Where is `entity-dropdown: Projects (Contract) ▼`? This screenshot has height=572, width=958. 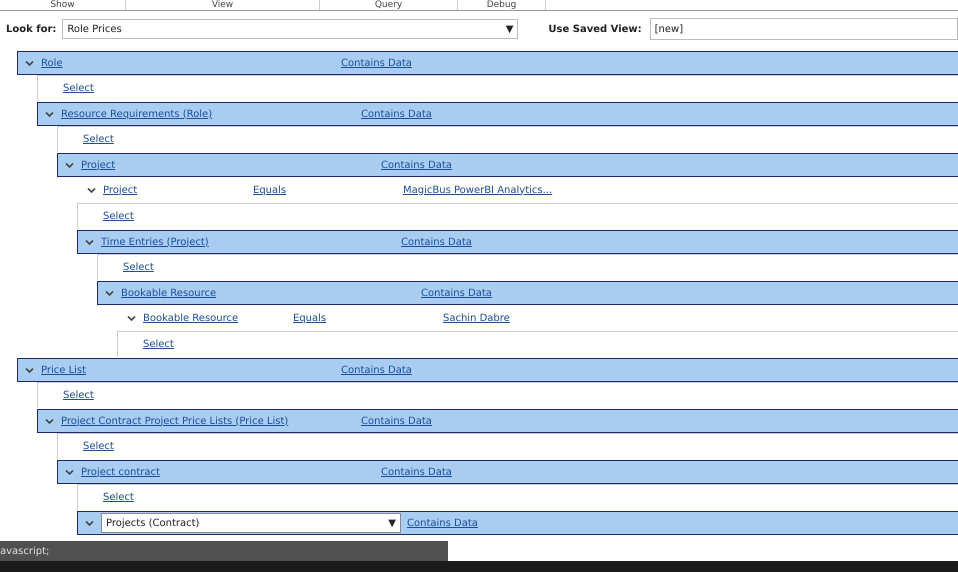 entity-dropdown: Projects (Contract) ▼ is located at coordinates (251, 523).